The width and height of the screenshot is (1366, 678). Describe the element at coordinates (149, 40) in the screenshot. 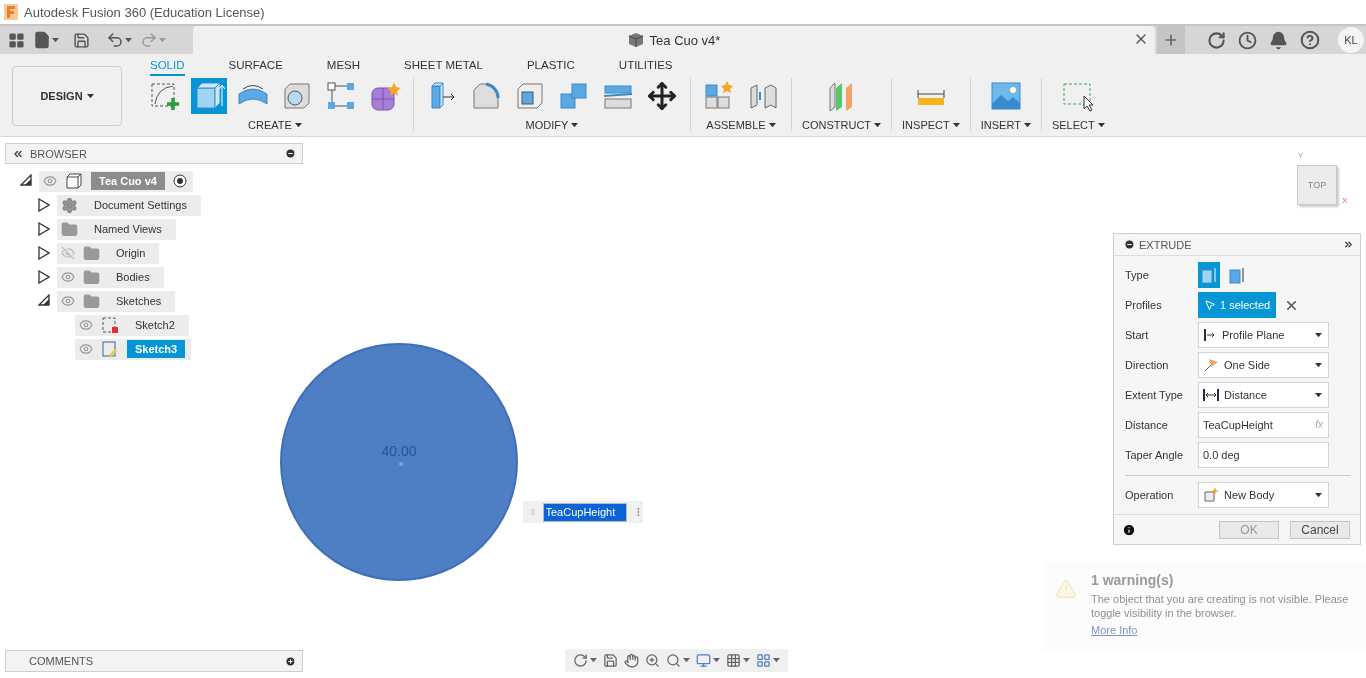

I see `redo-icon` at that location.